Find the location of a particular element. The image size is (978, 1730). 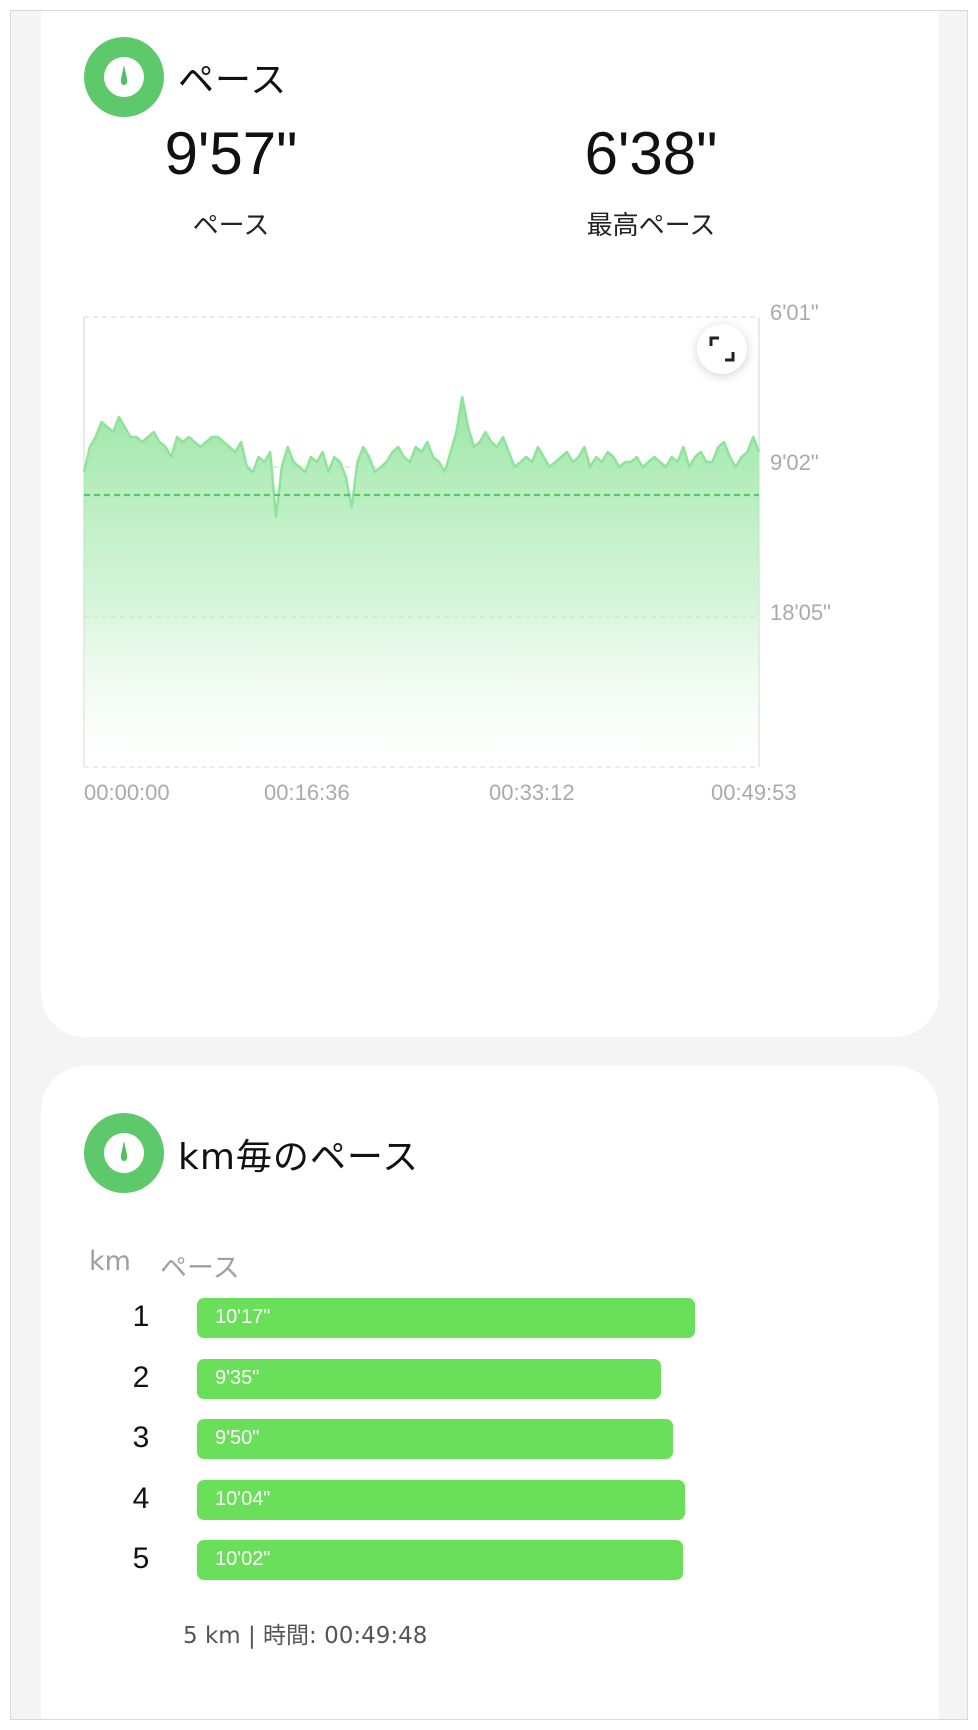

km-pace-row: 3 9'50" is located at coordinates (490, 1440).